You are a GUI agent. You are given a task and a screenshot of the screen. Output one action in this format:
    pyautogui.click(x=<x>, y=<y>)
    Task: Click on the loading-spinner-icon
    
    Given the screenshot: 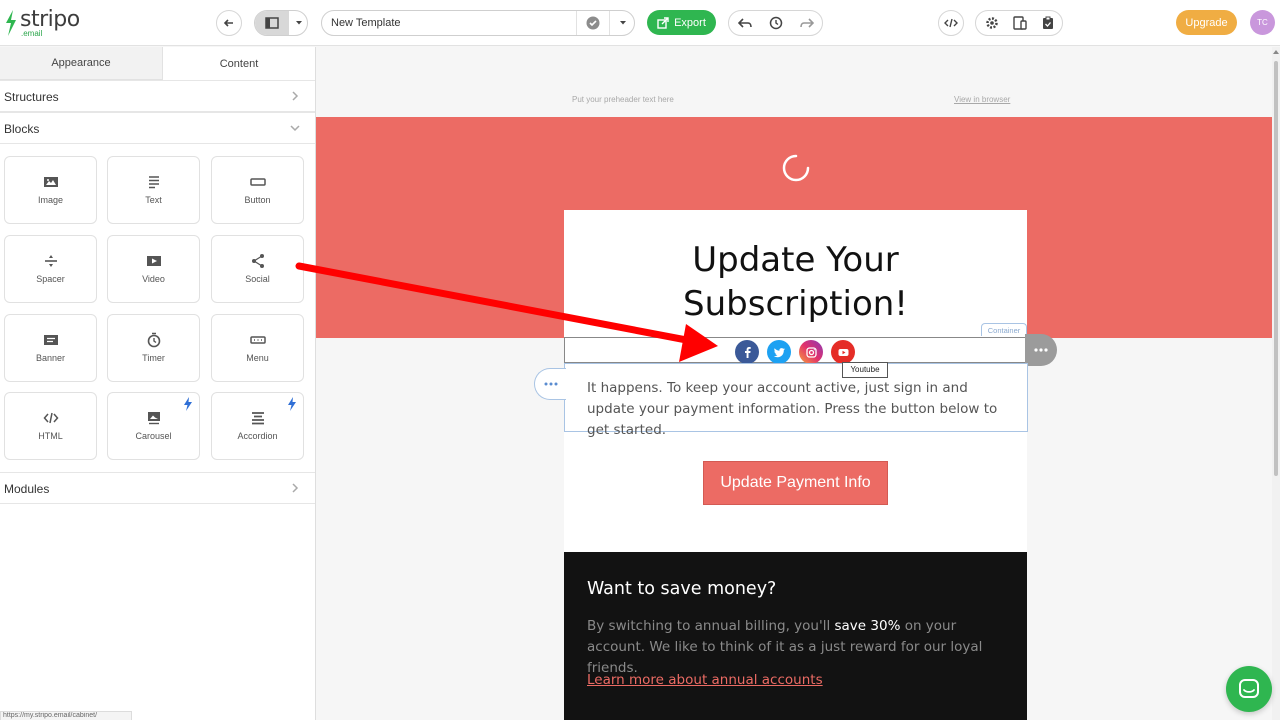 What is the action you would take?
    pyautogui.click(x=796, y=168)
    